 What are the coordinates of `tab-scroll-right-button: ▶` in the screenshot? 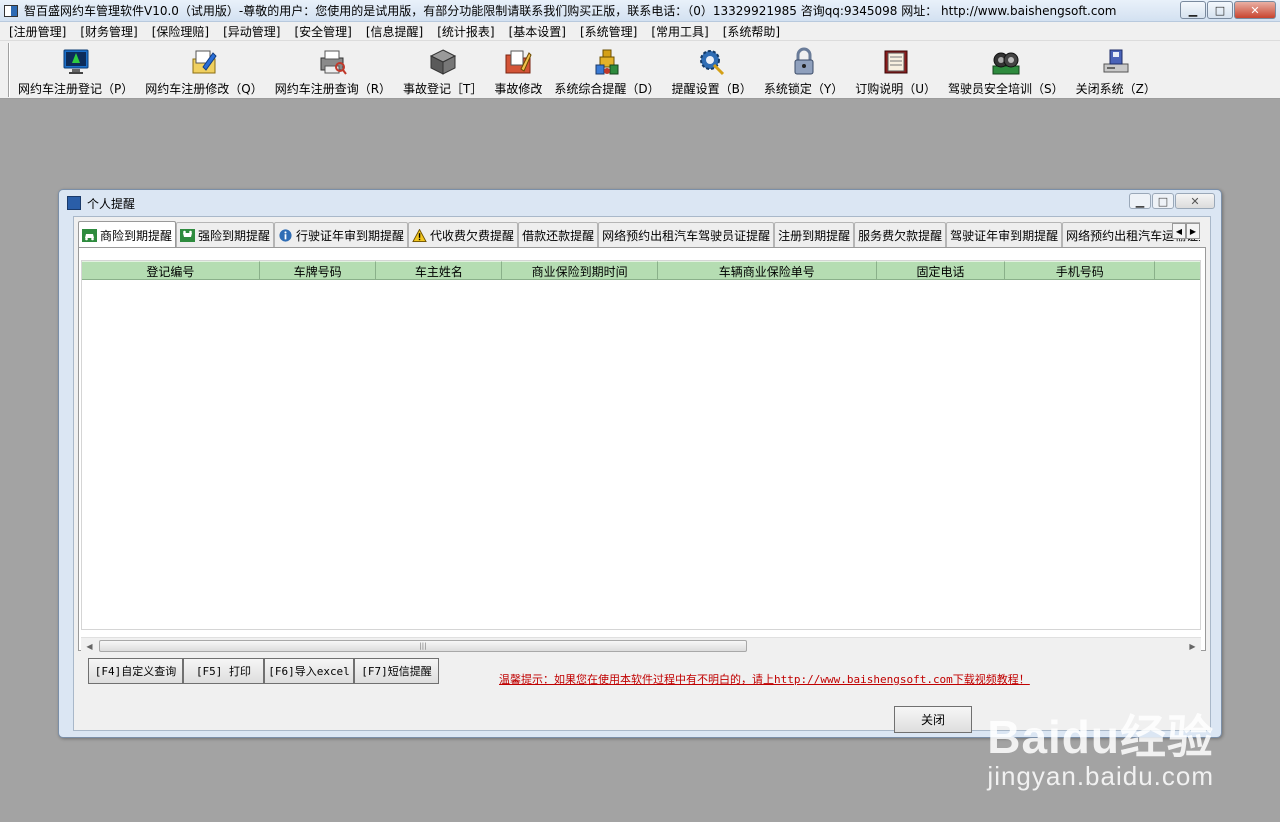 It's located at (1193, 231).